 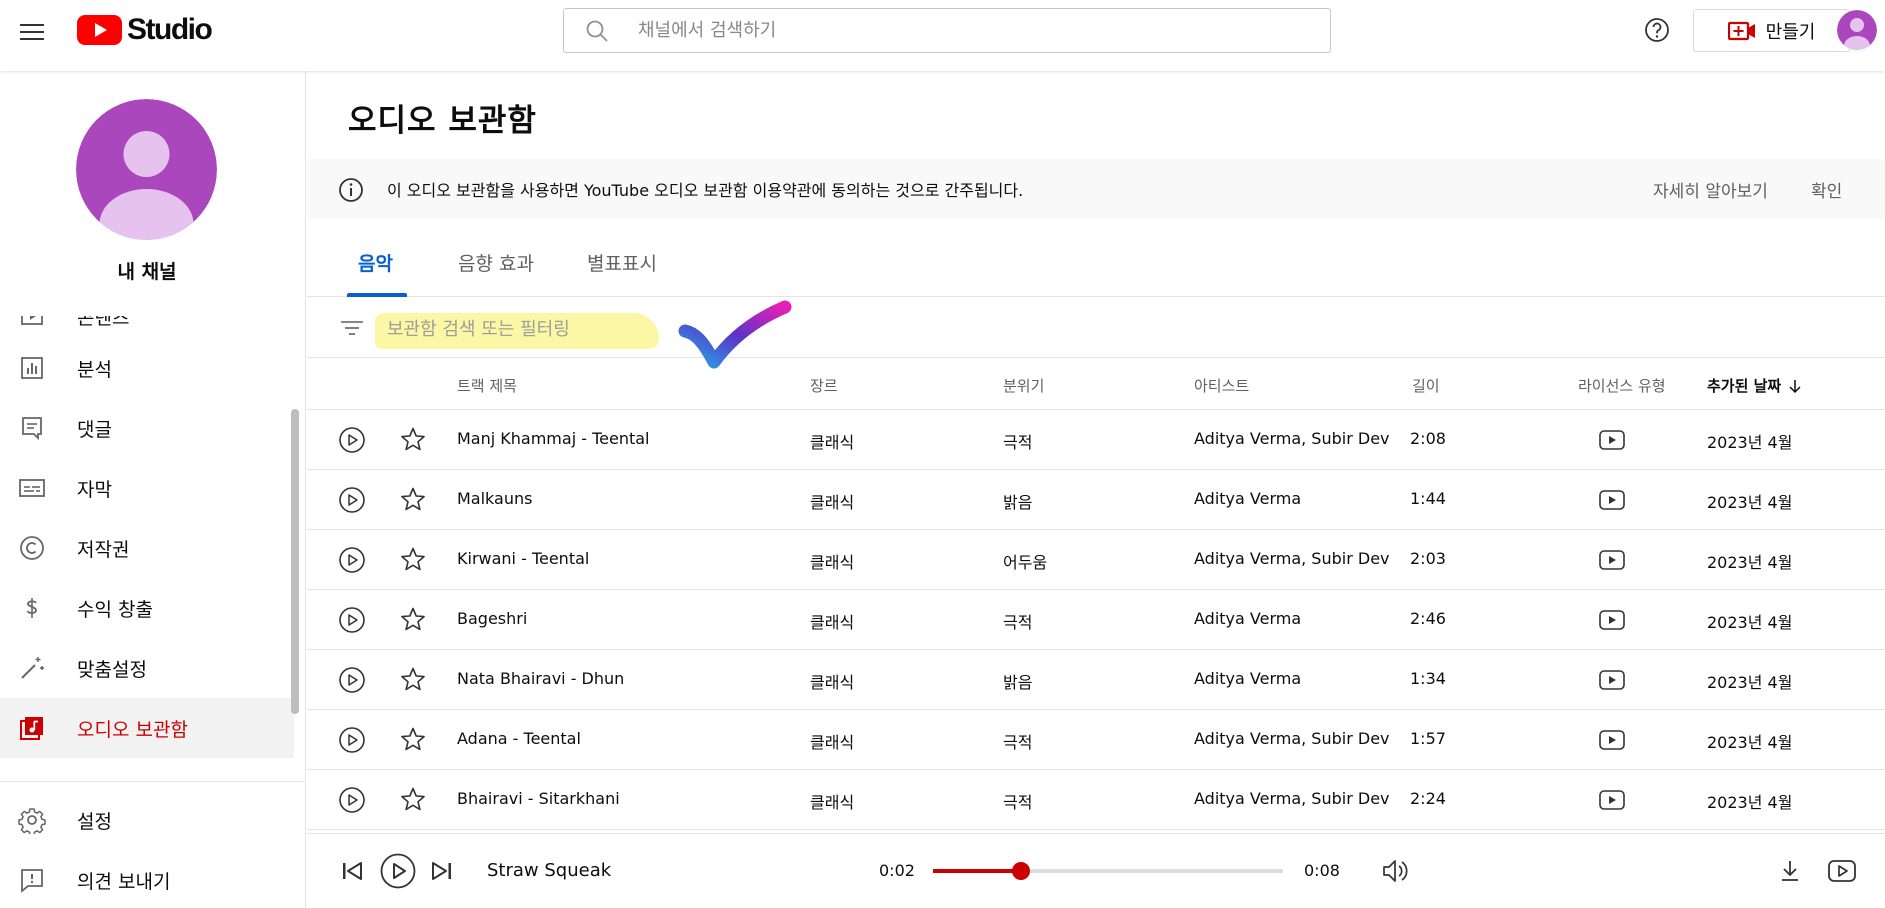 What do you see at coordinates (124, 881) in the screenshot?
I see `sidebar-item-label: 의견 보내기` at bounding box center [124, 881].